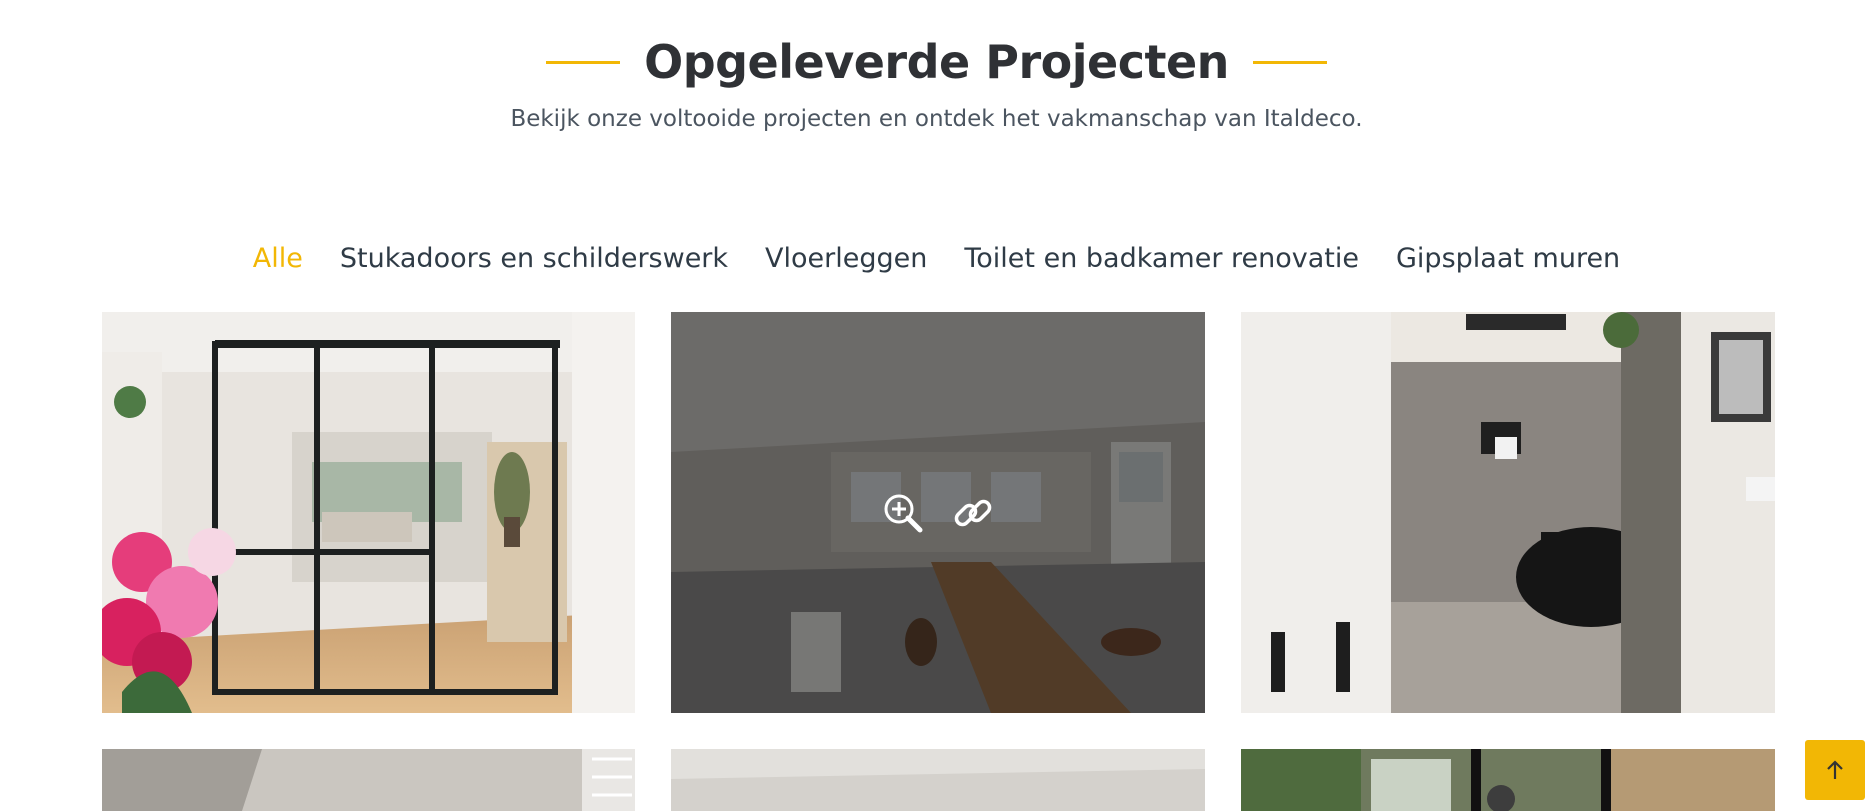  I want to click on project-image-dining-room, so click(938, 512).